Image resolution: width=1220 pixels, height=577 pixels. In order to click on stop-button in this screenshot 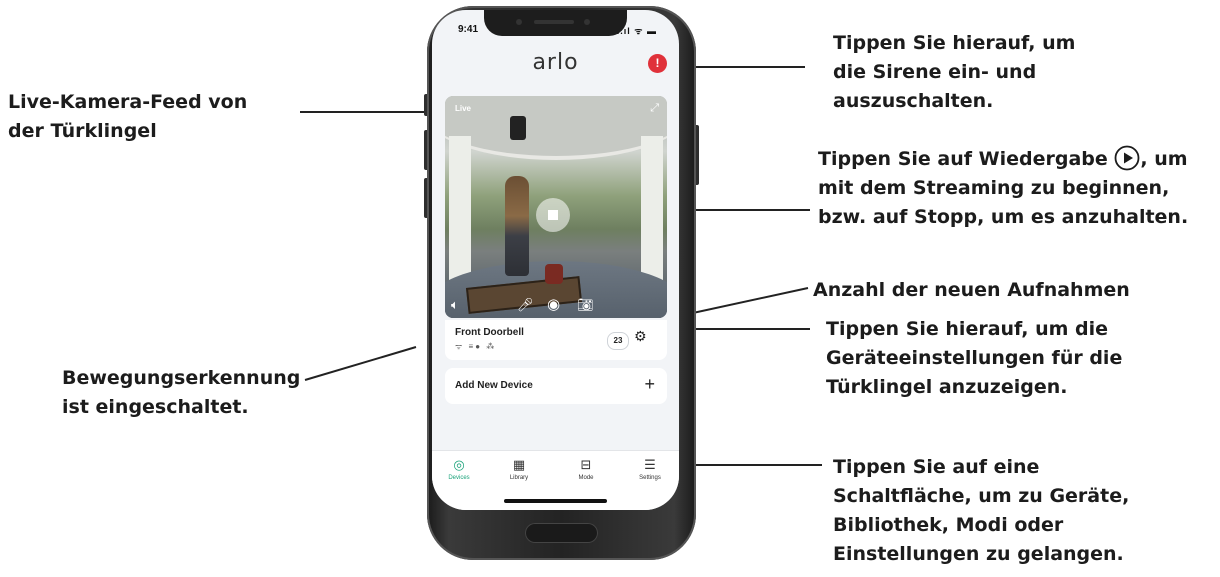, I will do `click(553, 215)`.